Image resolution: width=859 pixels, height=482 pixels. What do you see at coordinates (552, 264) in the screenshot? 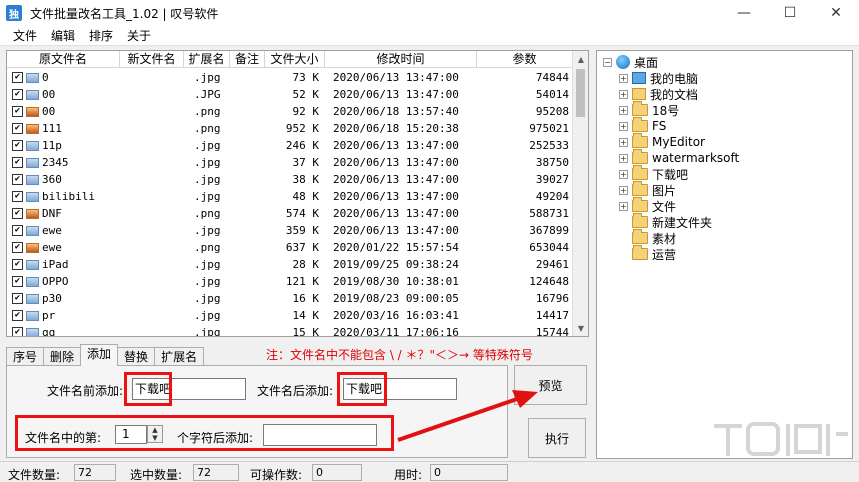
I see `cell-param: 29461` at bounding box center [552, 264].